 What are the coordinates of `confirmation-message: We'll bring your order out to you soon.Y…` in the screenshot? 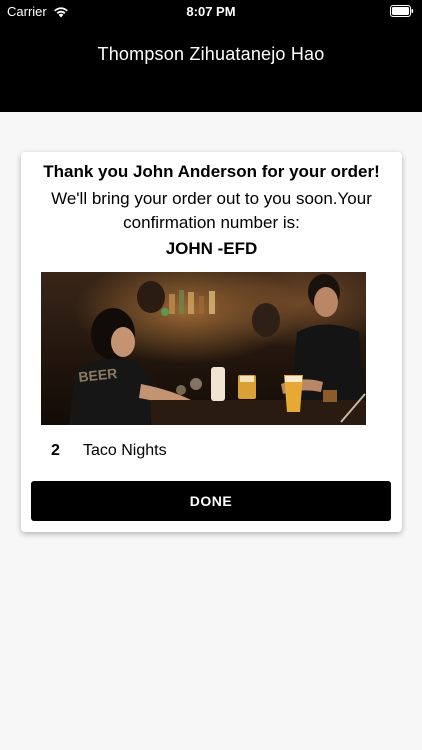 It's located at (211, 210).